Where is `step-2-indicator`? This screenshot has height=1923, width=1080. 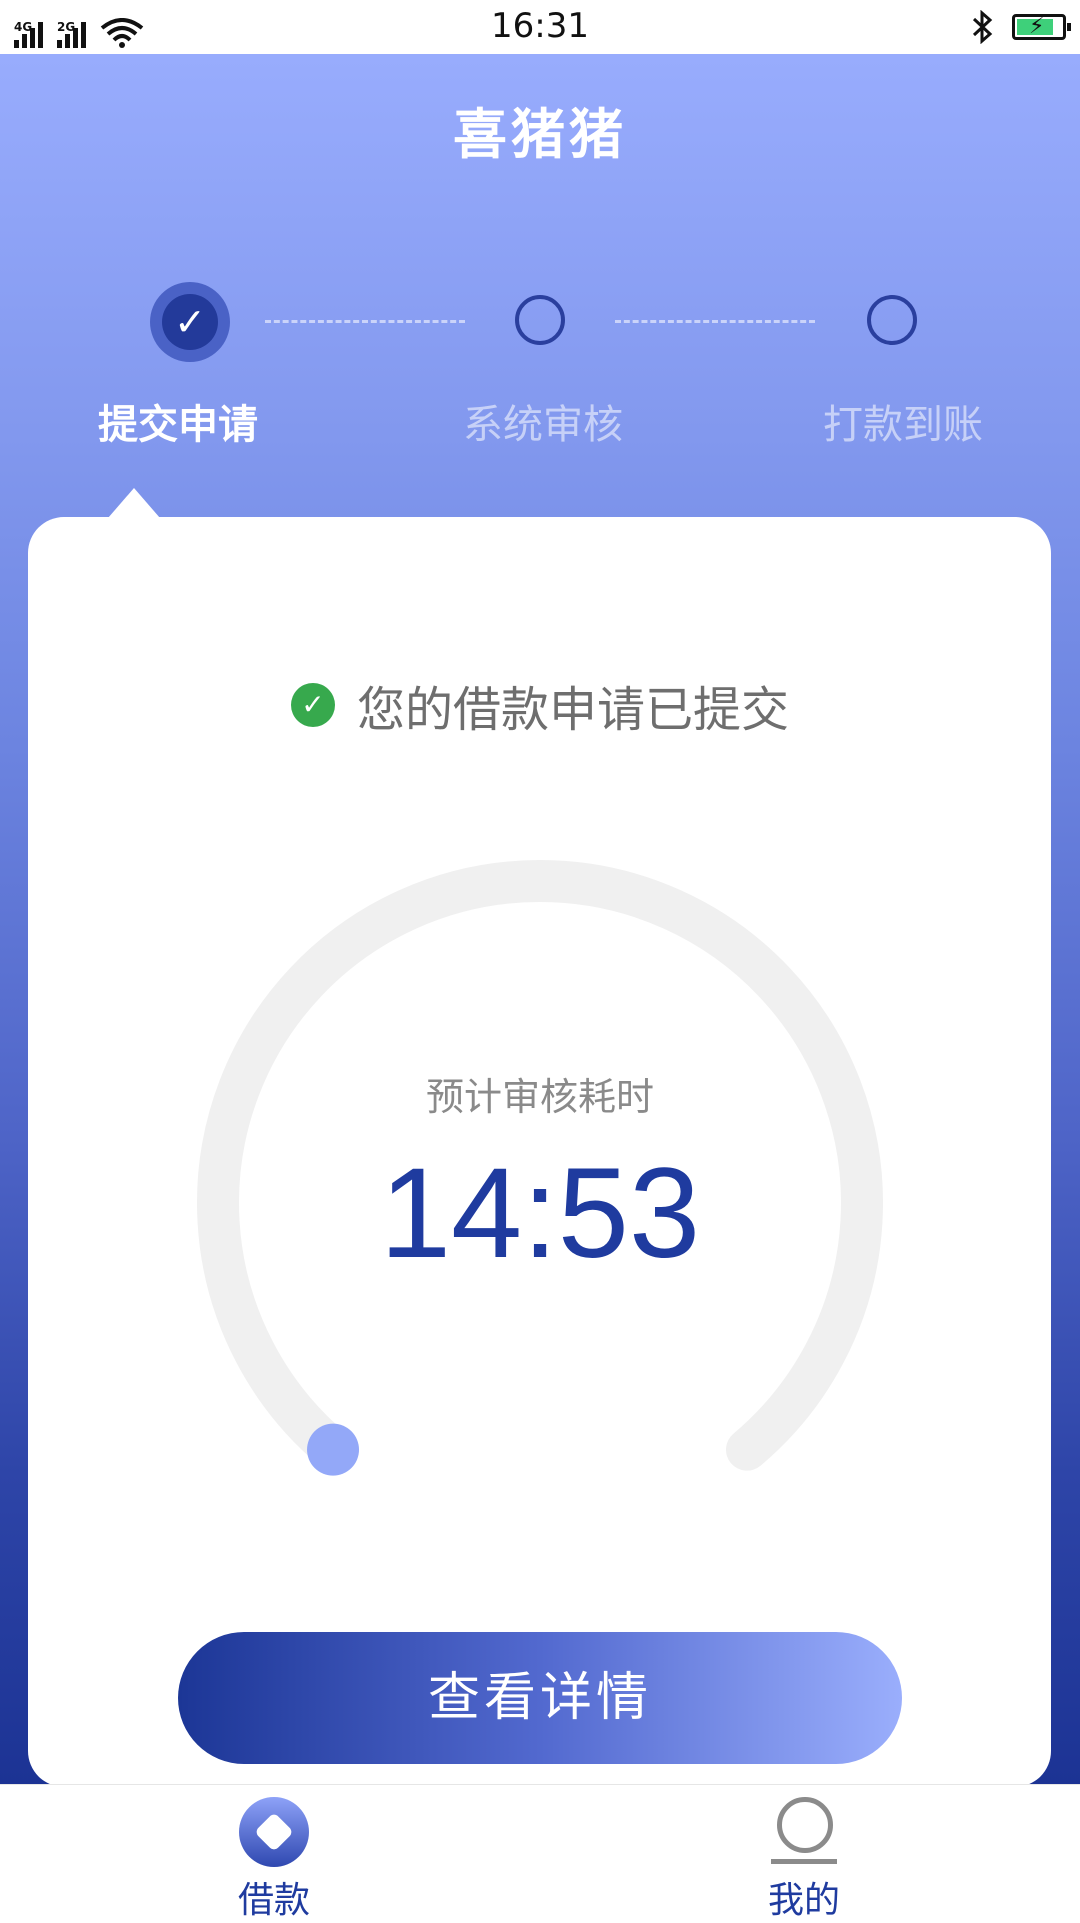 step-2-indicator is located at coordinates (540, 320).